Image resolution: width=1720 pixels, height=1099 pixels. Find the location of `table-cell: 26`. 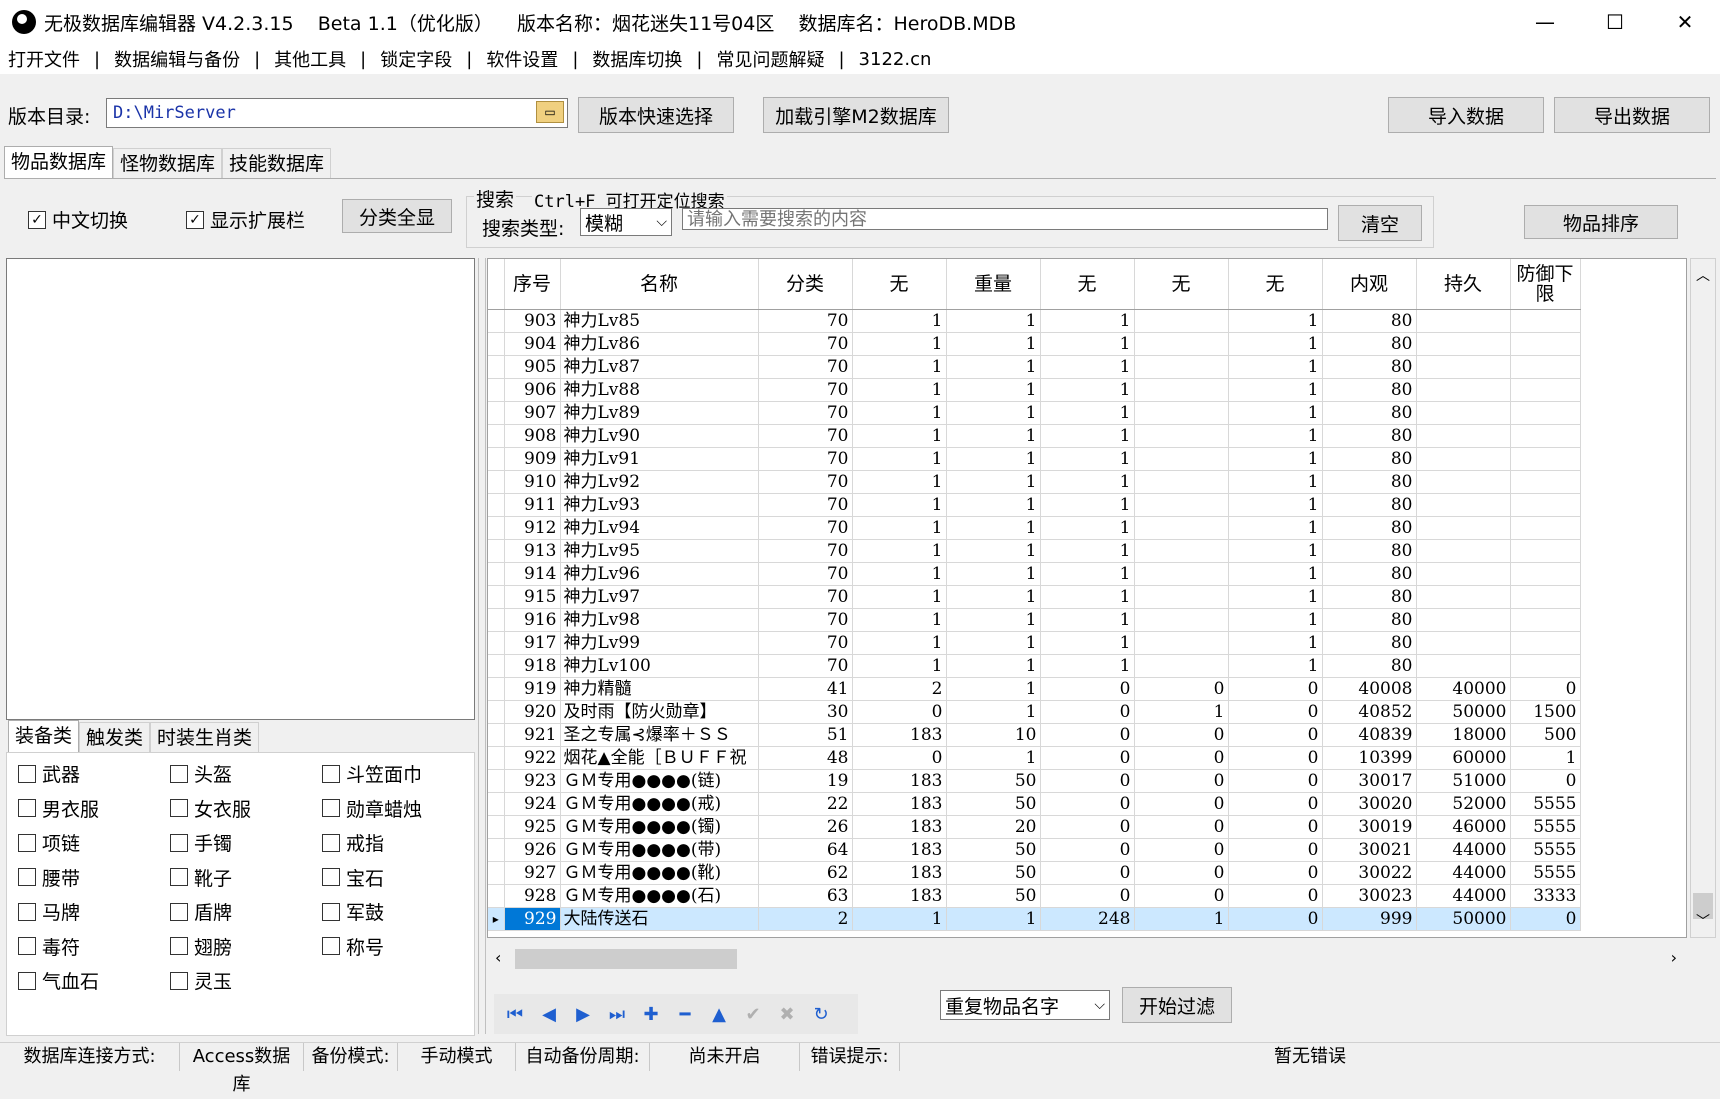

table-cell: 26 is located at coordinates (805, 827).